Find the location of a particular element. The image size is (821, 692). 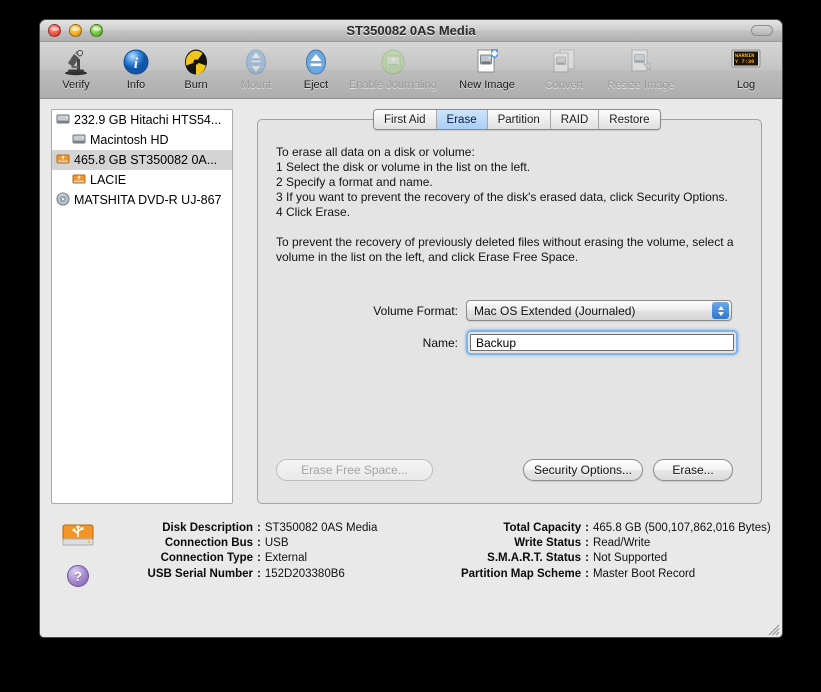

name-input: Backup is located at coordinates (602, 342).